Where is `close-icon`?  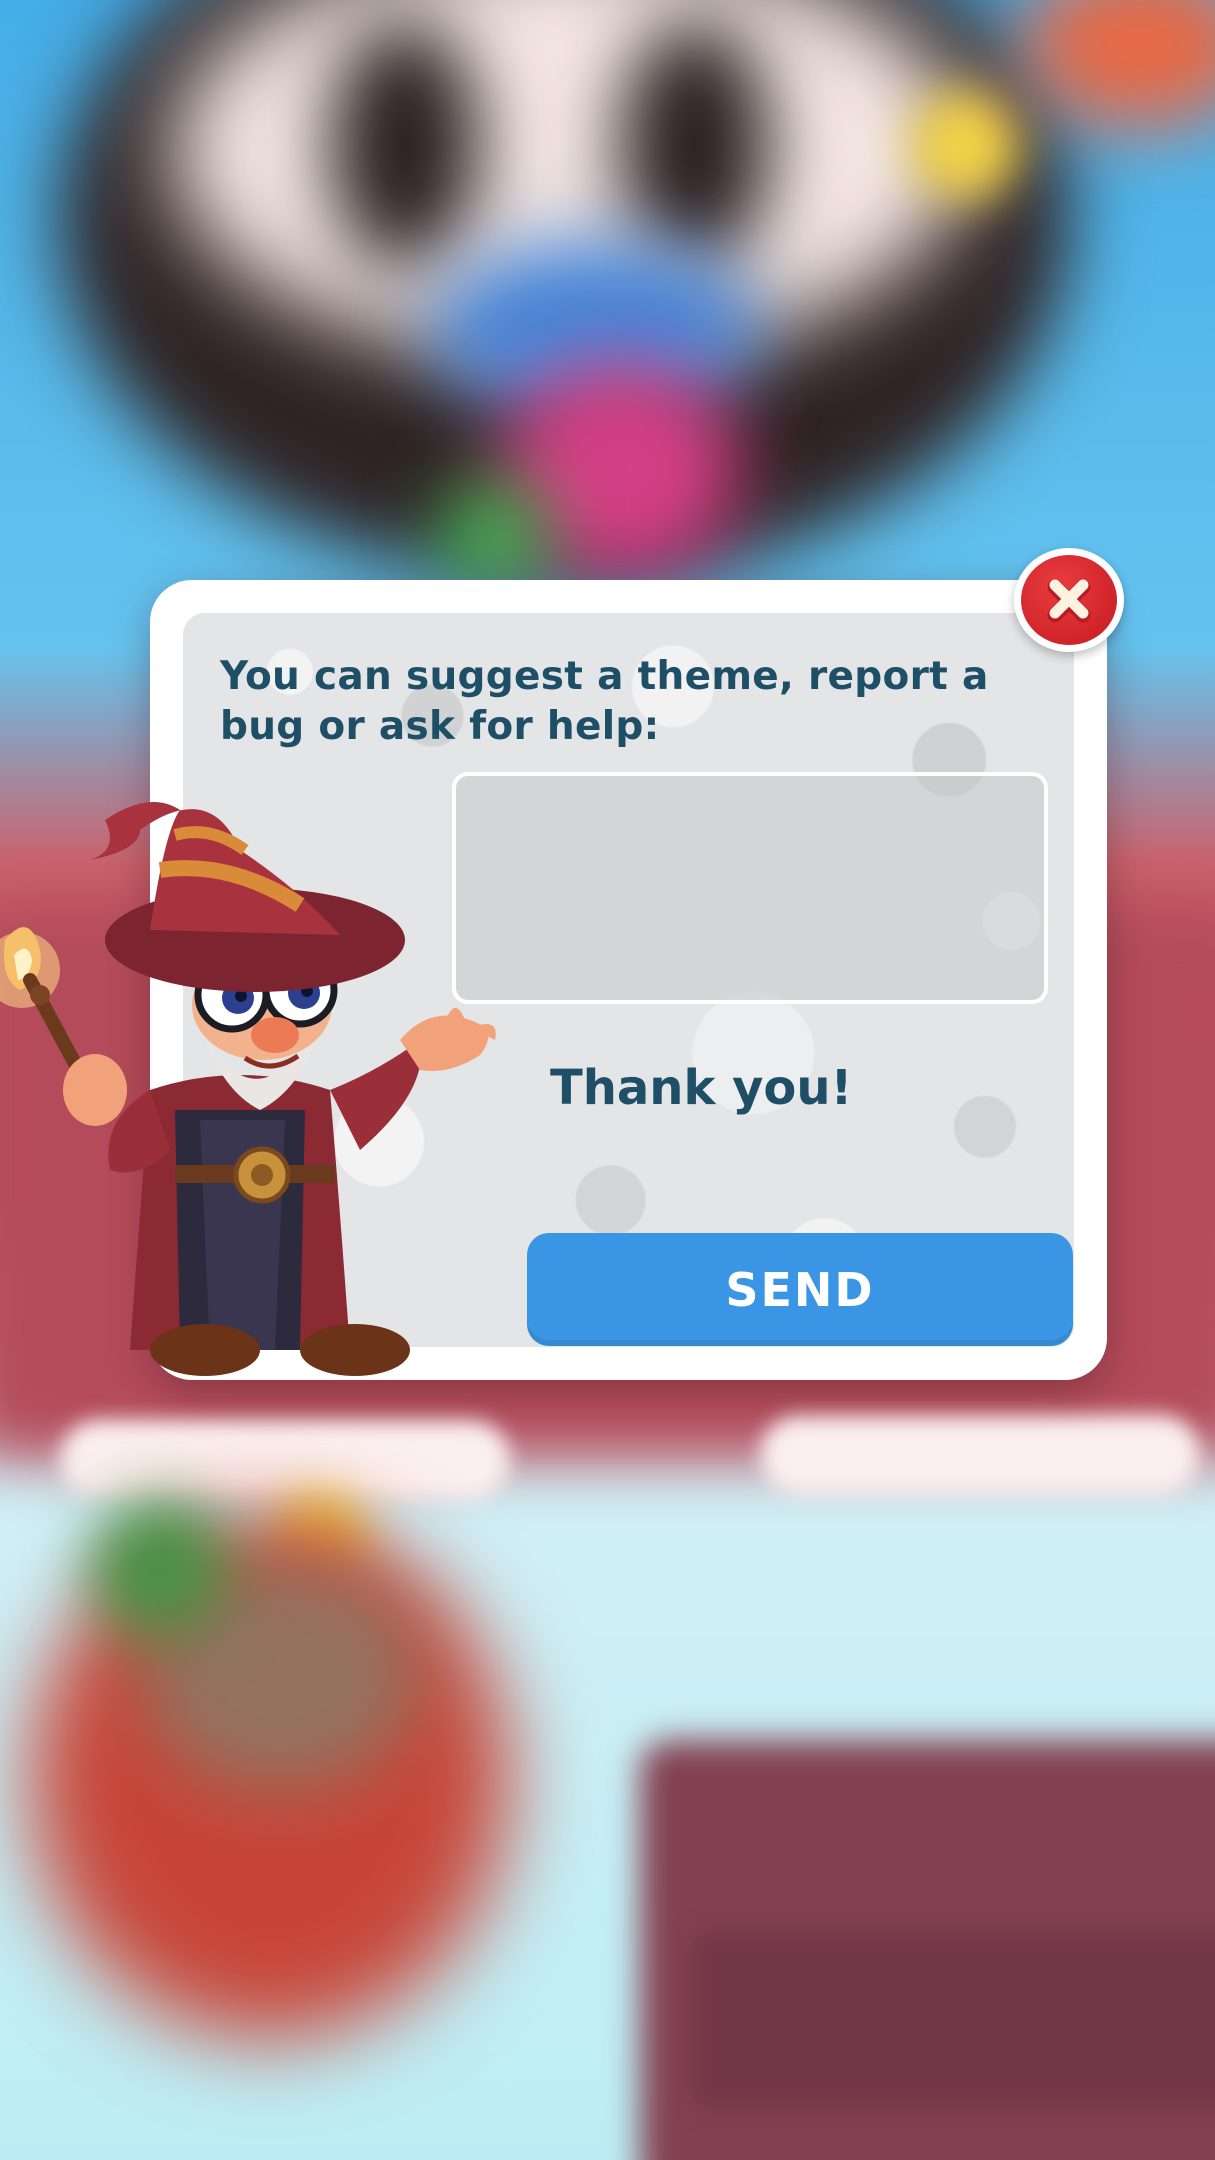 close-icon is located at coordinates (1069, 601).